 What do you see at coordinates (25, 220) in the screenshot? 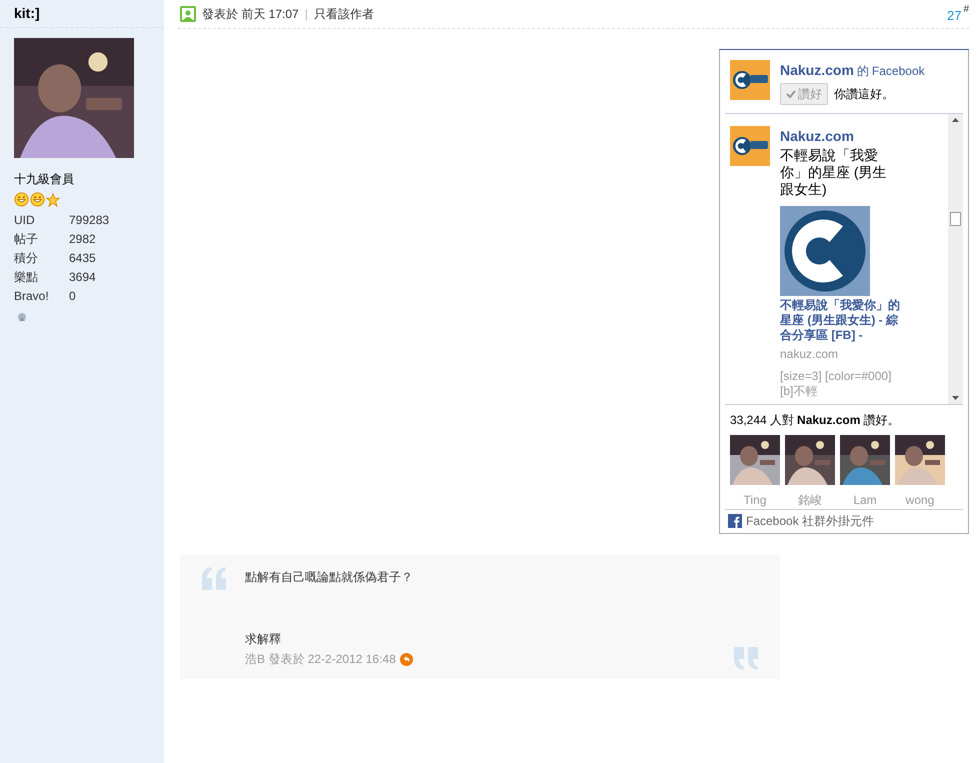
I see `stat-label: UID` at bounding box center [25, 220].